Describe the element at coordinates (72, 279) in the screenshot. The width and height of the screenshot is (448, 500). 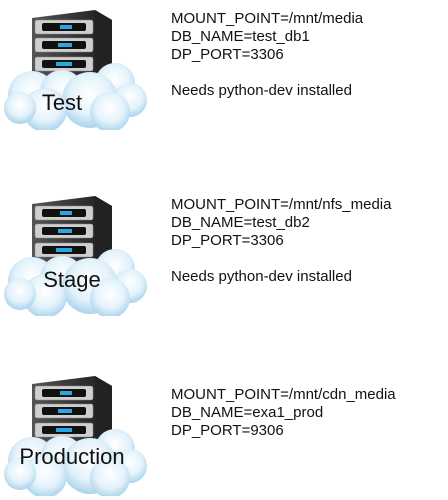
I see `environment-label: Stage` at that location.